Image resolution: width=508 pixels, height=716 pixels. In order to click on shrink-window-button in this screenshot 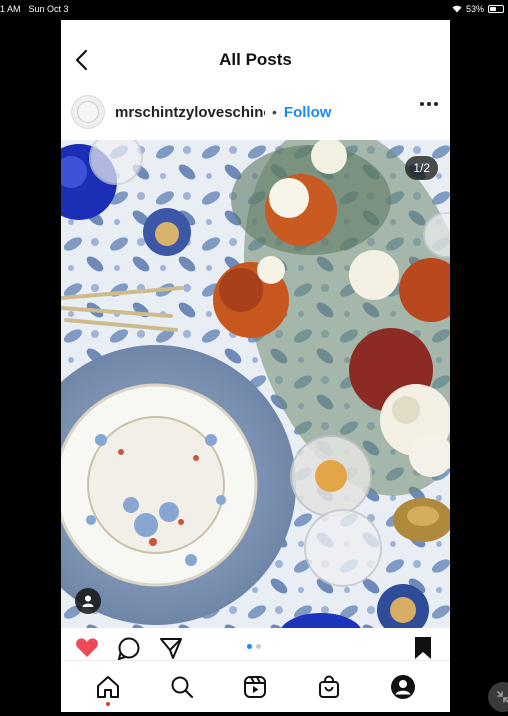, I will do `click(498, 697)`.